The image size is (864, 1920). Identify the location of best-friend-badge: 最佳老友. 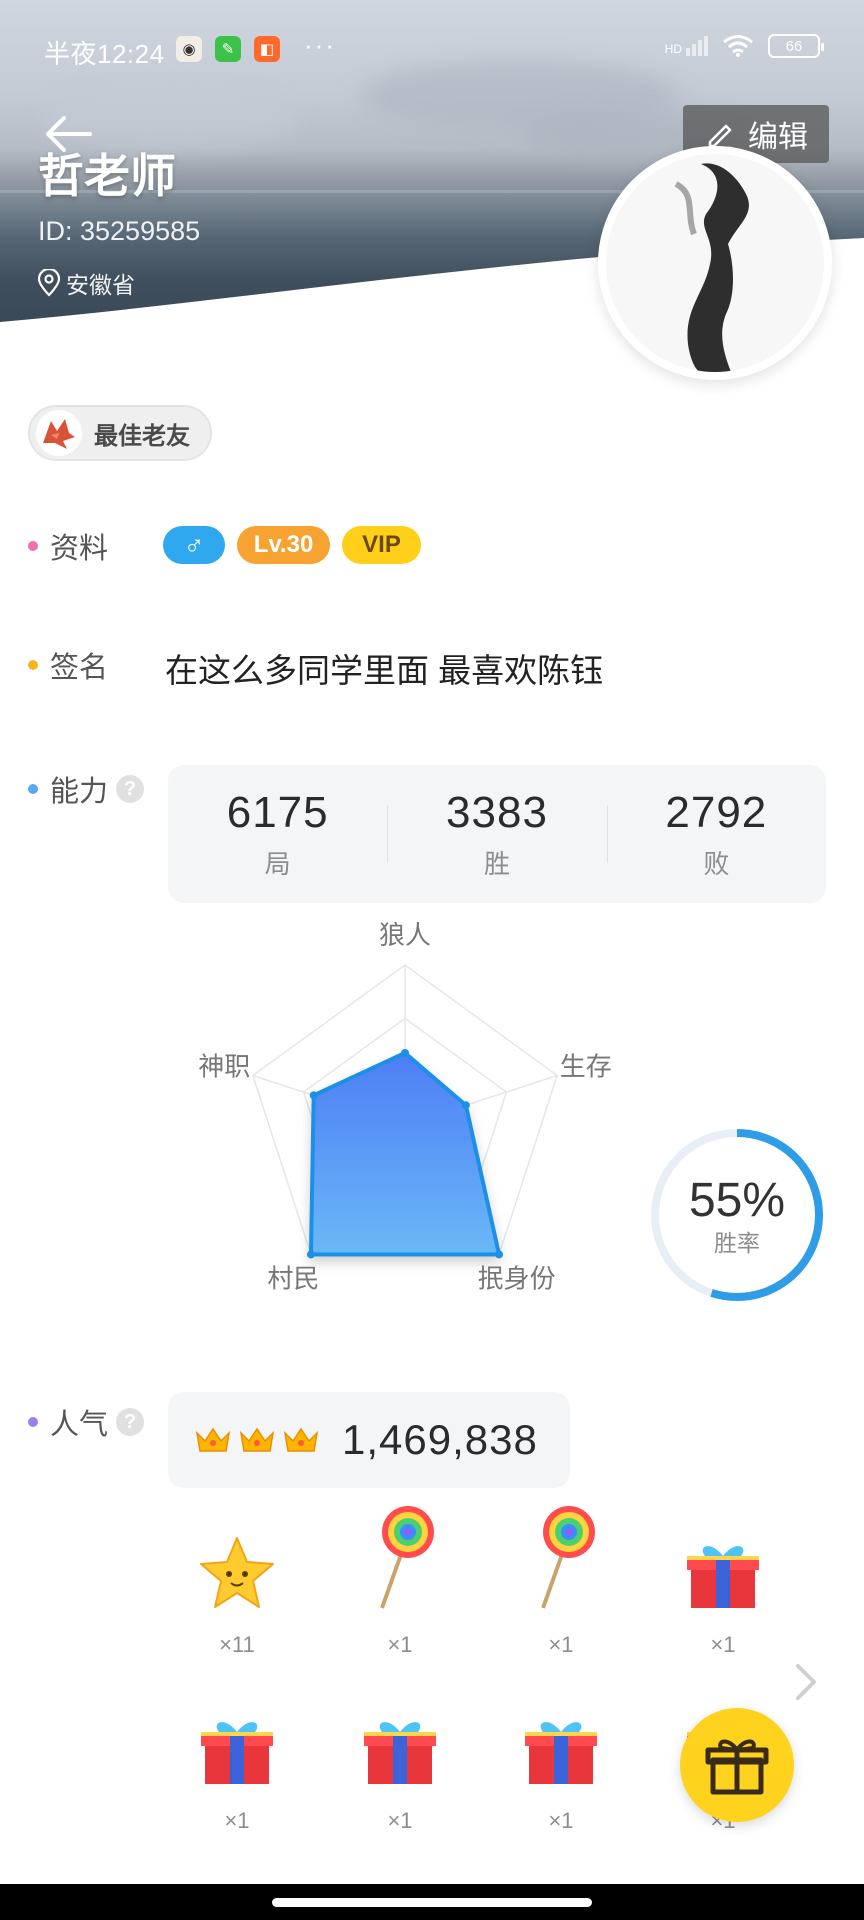
(120, 433).